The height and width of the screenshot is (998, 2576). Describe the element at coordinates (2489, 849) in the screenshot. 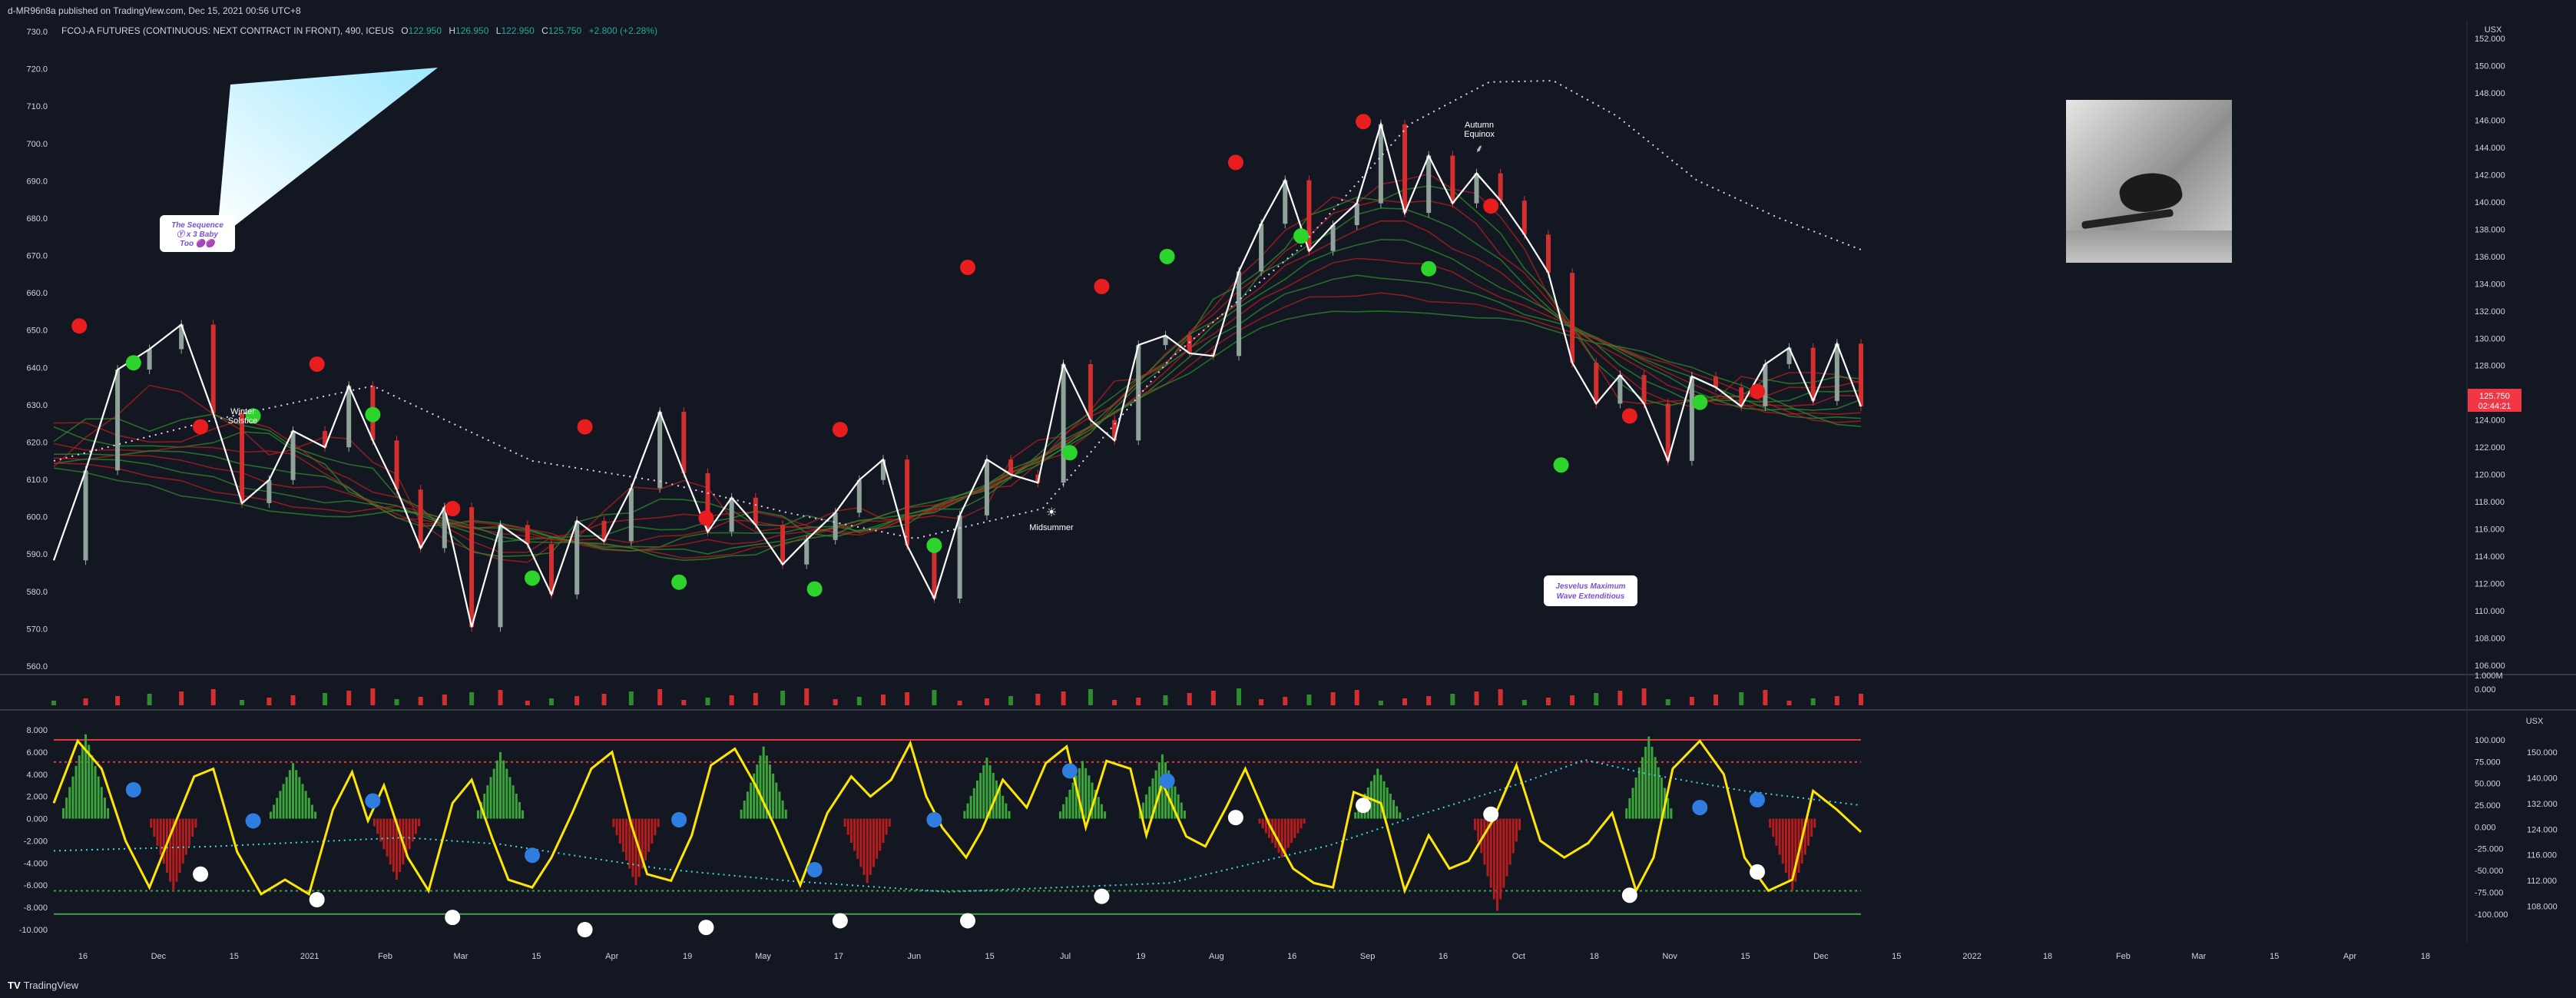

I see `osc-right-tick-a: -25.000` at that location.